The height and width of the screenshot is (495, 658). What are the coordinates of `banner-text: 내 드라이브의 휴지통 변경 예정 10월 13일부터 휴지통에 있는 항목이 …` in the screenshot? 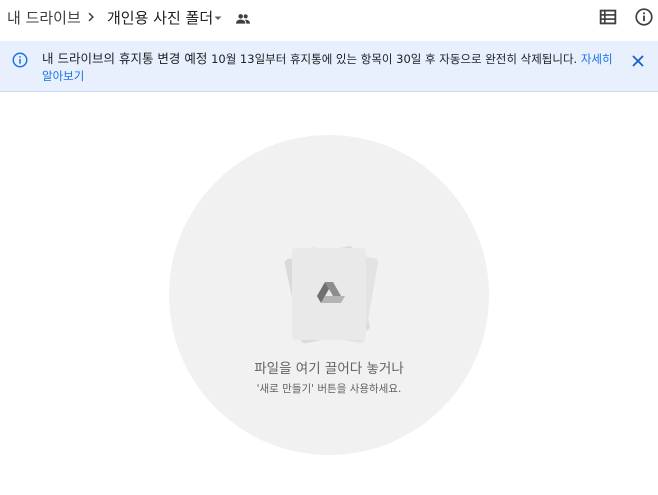 It's located at (329, 67).